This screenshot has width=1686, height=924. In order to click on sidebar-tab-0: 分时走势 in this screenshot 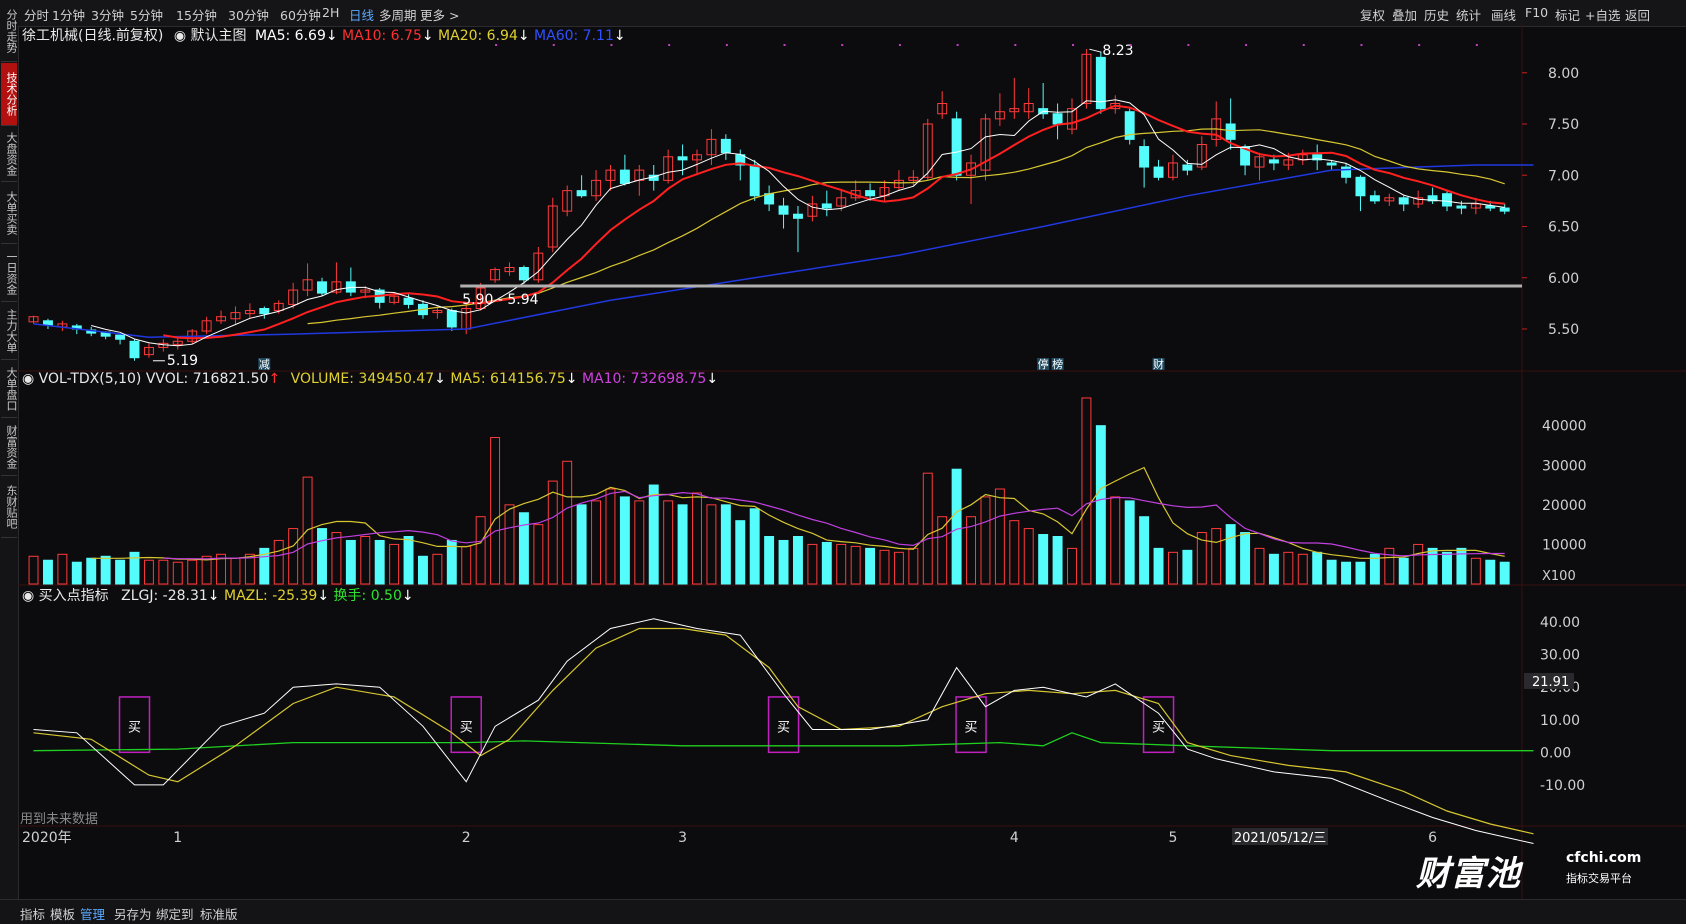, I will do `click(9, 31)`.